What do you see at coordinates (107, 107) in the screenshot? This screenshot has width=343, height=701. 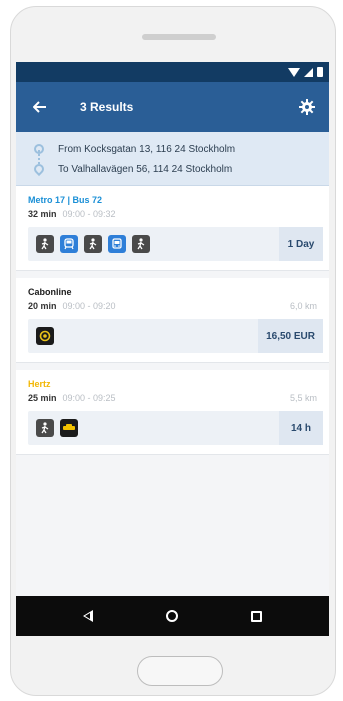 I see `page-title: 3 Results` at bounding box center [107, 107].